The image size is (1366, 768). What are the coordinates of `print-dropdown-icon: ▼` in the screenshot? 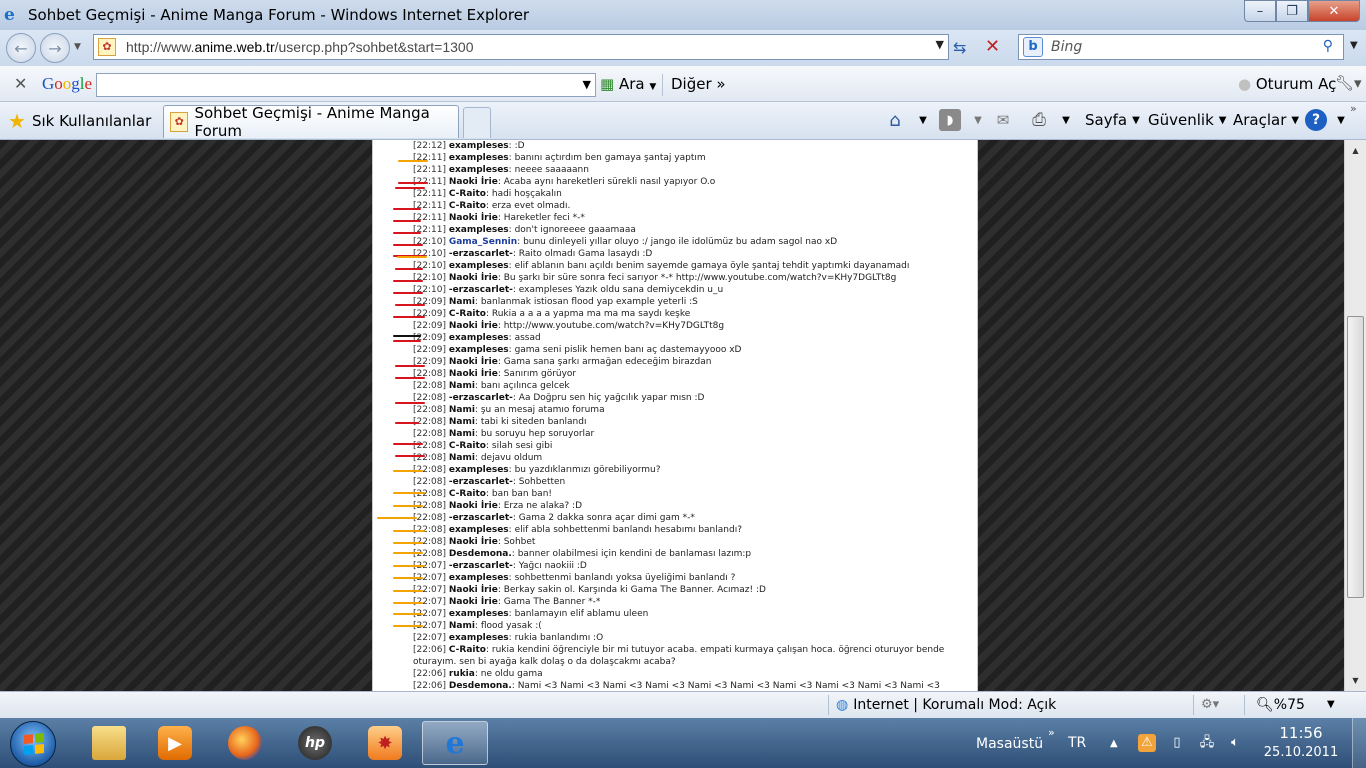 It's located at (1066, 120).